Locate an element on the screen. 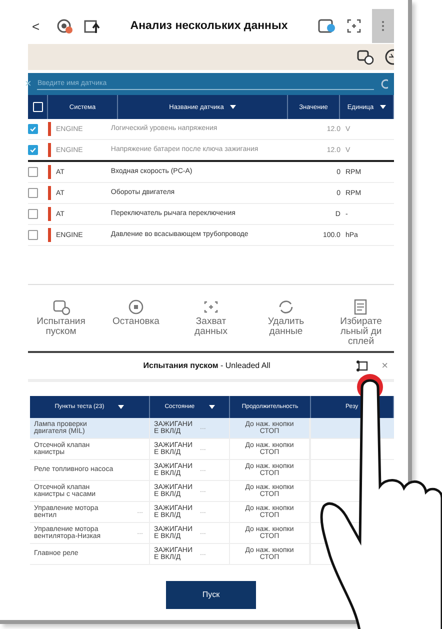 The width and height of the screenshot is (442, 629). search-icon is located at coordinates (384, 84).